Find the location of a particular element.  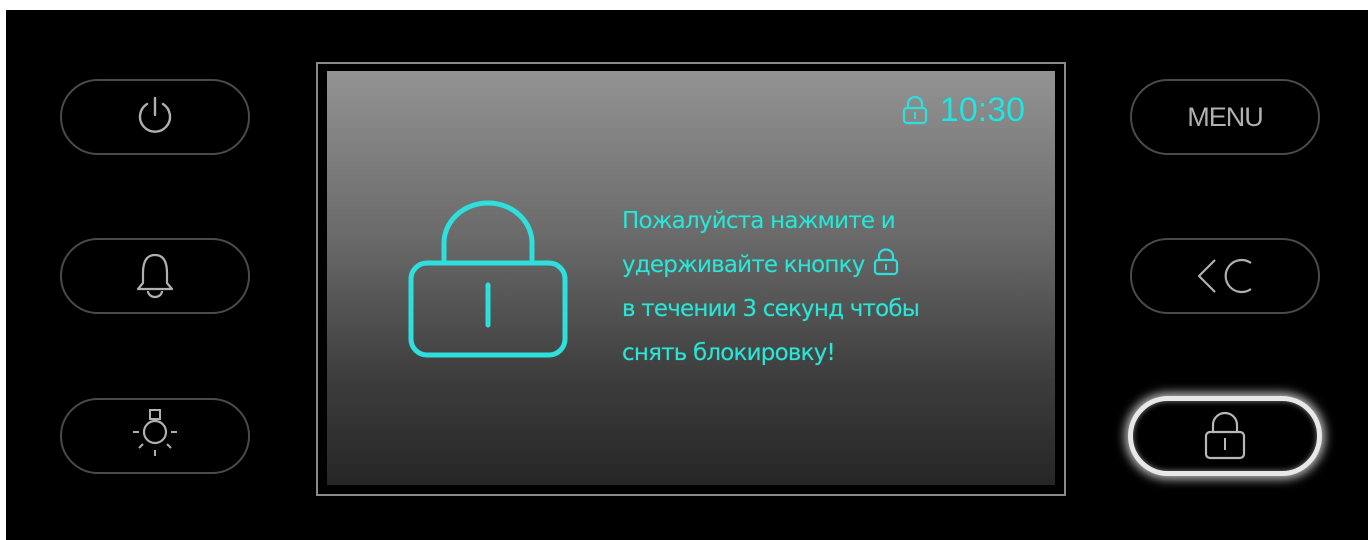

large-lock-icon is located at coordinates (488, 279).